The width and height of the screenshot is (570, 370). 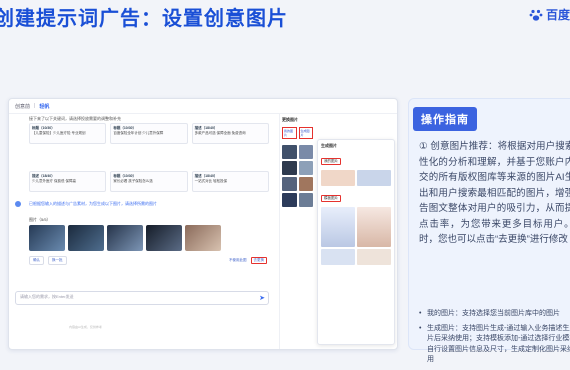 What do you see at coordinates (297, 176) in the screenshot?
I see `replace-thumbs` at bounding box center [297, 176].